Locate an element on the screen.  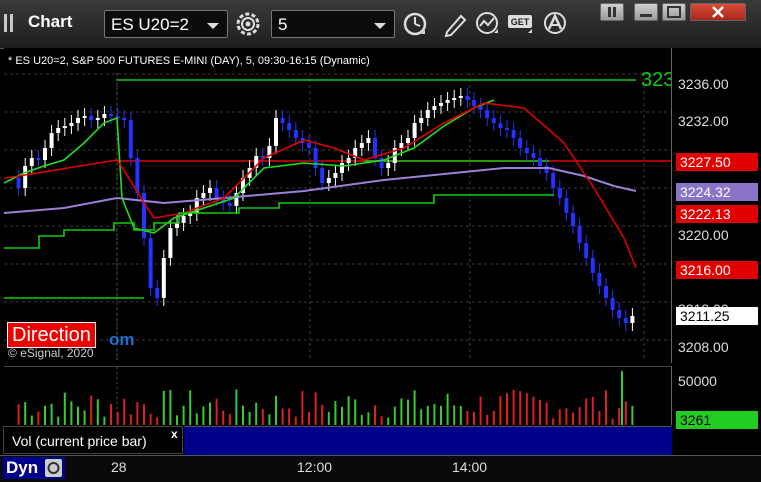
grip-button is located at coordinates (612, 12).